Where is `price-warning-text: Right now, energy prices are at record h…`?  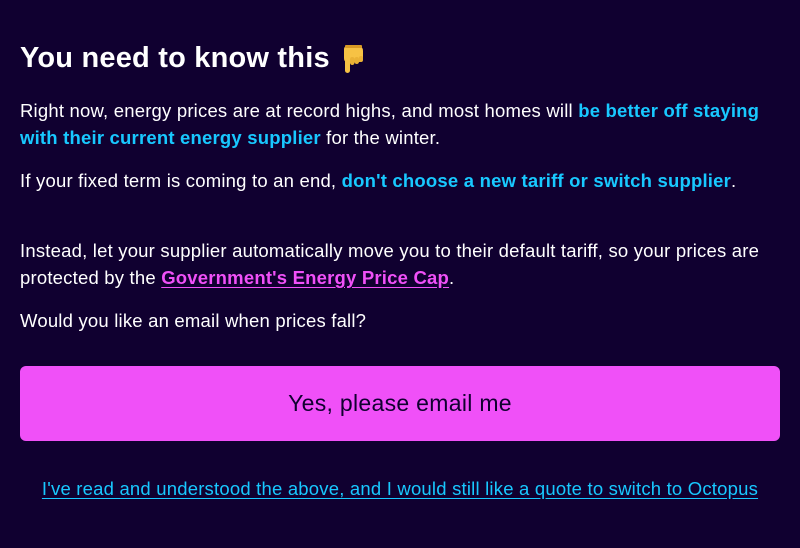 price-warning-text: Right now, energy prices are at record h… is located at coordinates (400, 124).